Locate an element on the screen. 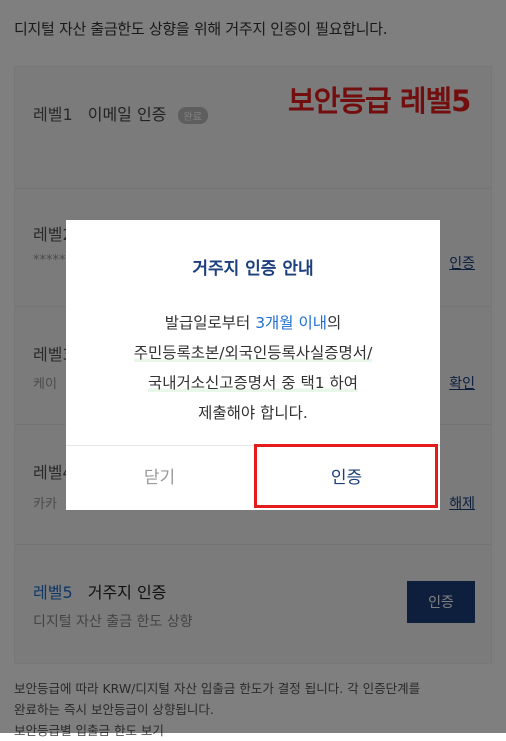  body-text: 국내거소신고증명서 중 택1 하여 is located at coordinates (253, 383).